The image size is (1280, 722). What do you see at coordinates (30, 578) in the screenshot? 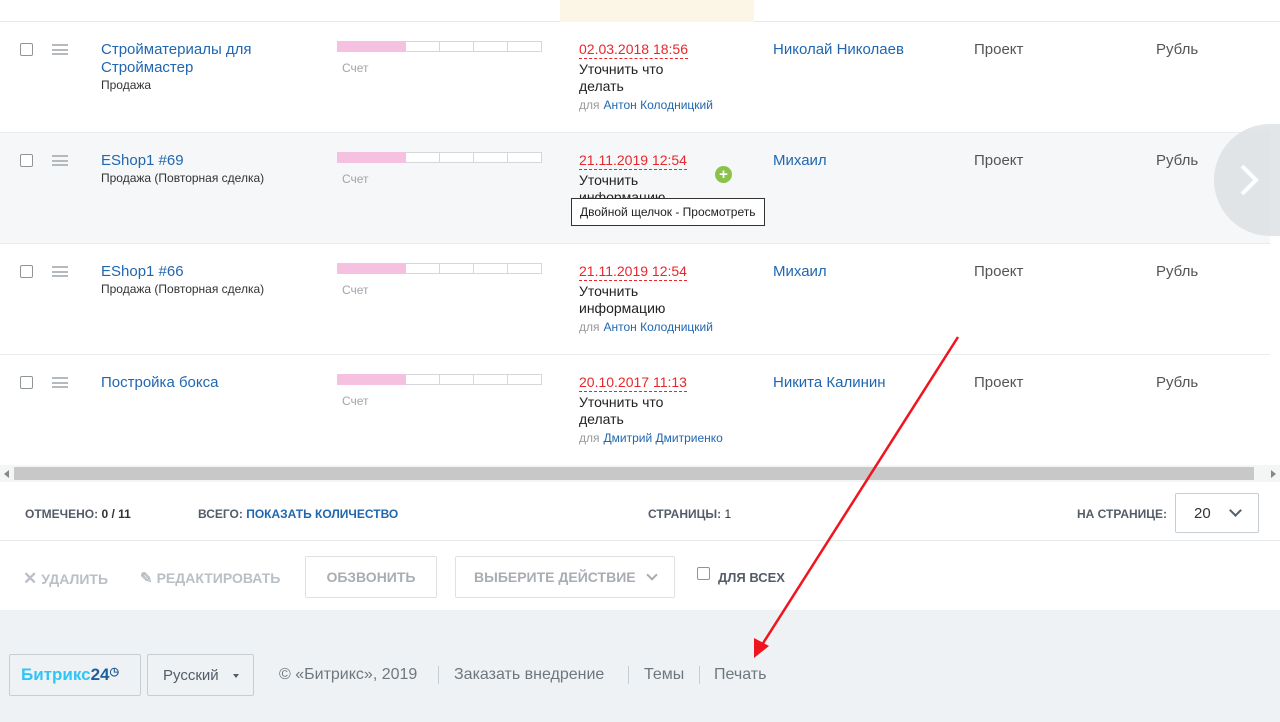
I see `cross-icon: ✕` at bounding box center [30, 578].